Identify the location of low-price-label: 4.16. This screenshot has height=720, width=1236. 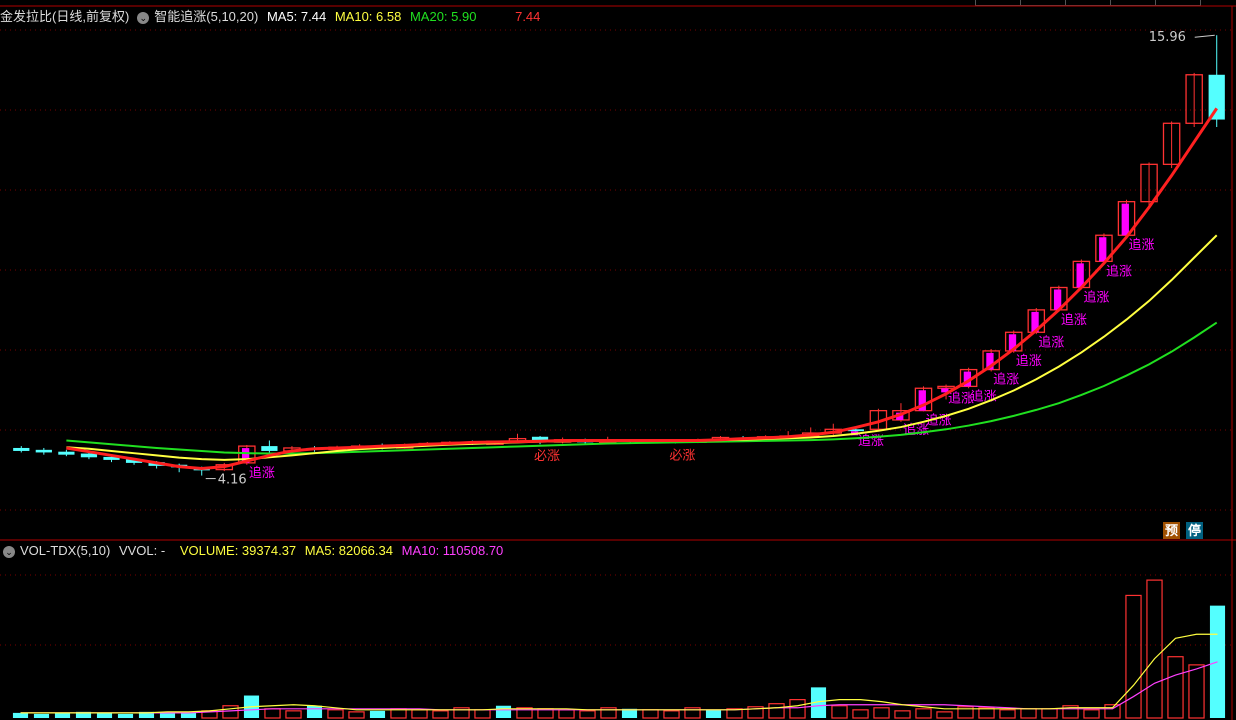
(232, 480).